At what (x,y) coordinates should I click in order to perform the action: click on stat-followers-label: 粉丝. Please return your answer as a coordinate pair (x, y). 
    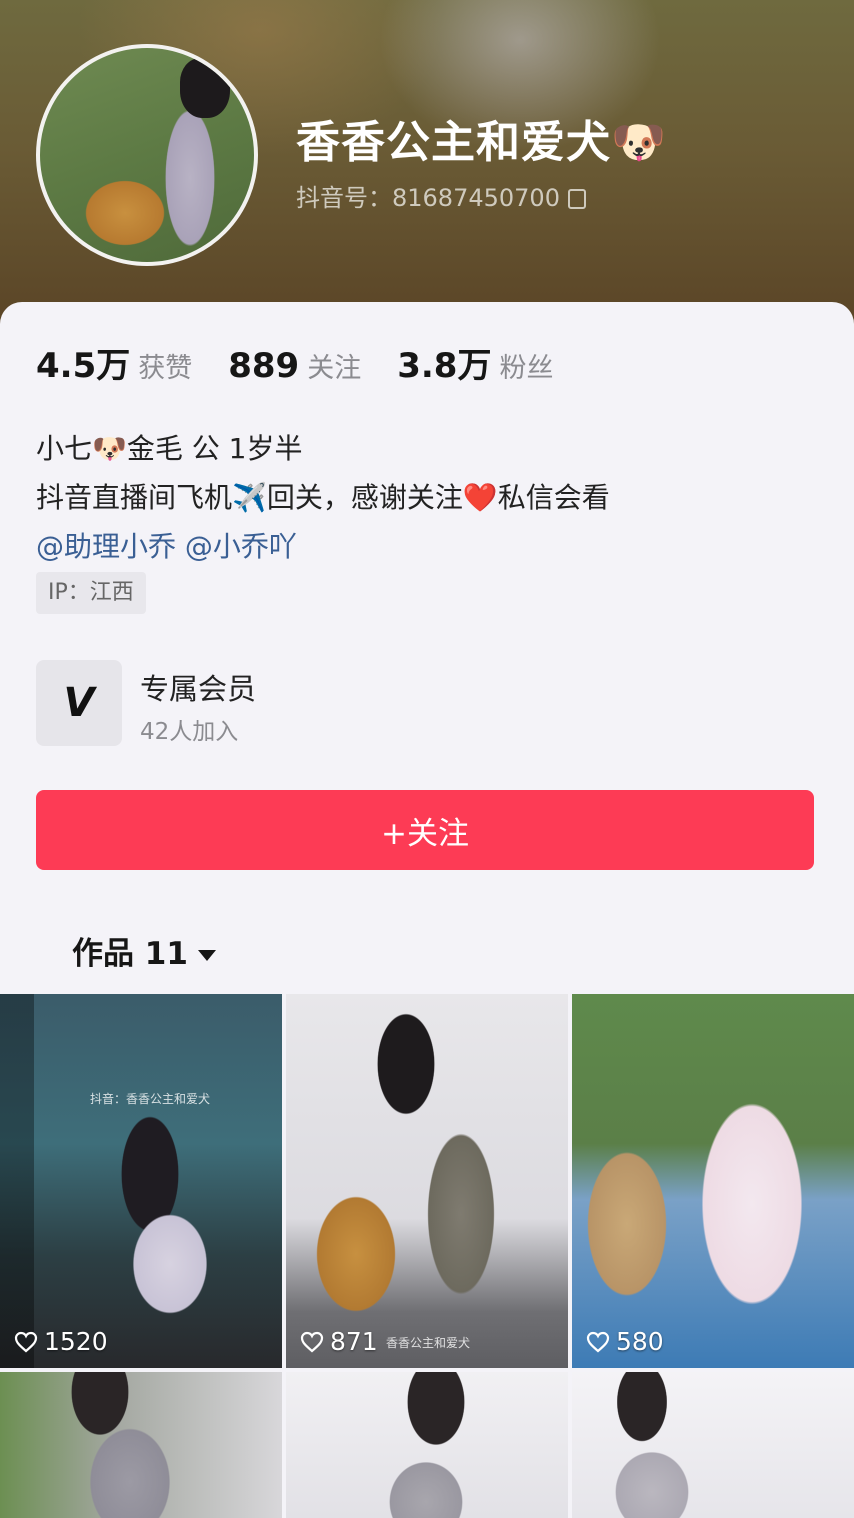
    Looking at the image, I should click on (526, 368).